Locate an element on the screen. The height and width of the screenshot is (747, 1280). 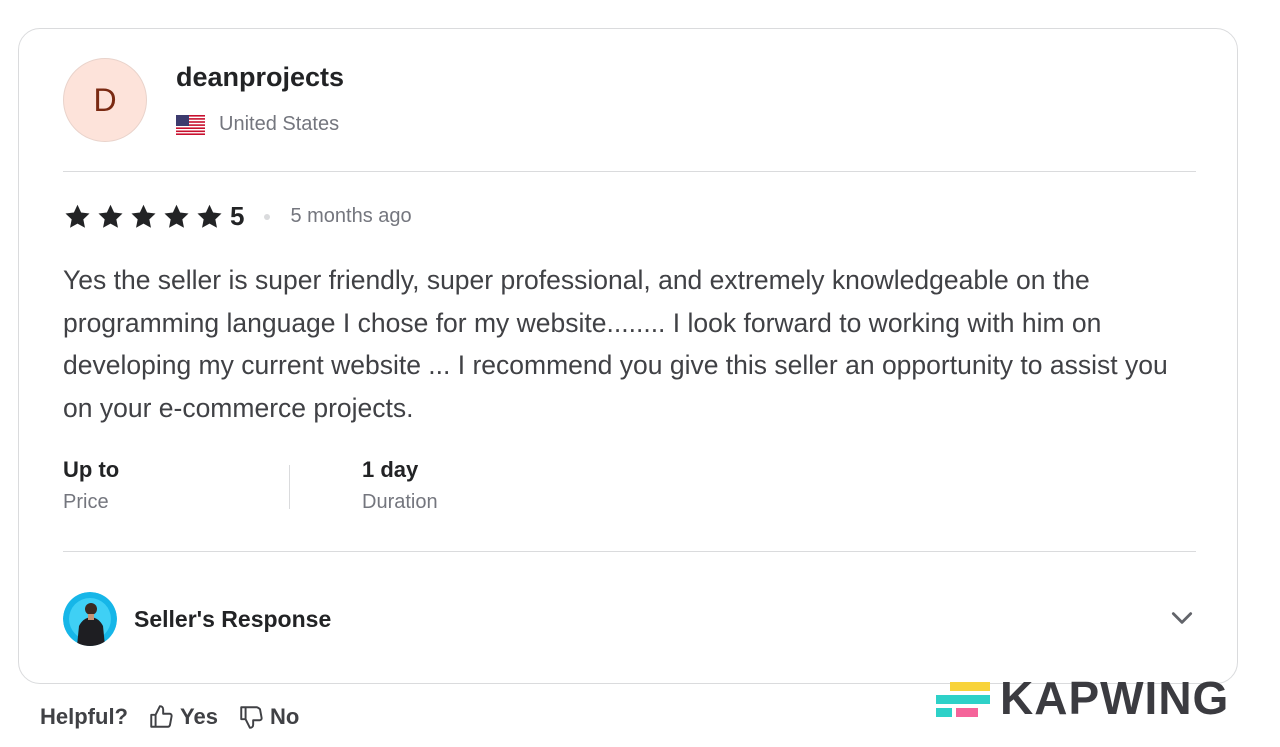
thumbs-down-icon is located at coordinates (251, 717).